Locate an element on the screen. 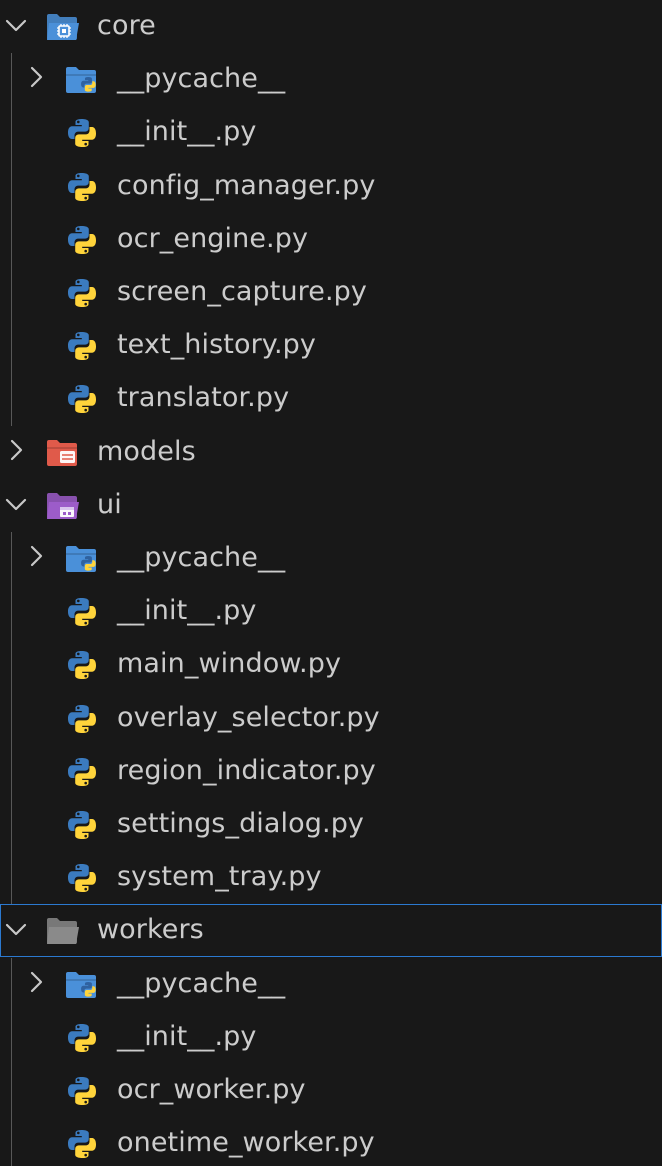 This screenshot has height=1166, width=662. tree-item-label: core is located at coordinates (126, 25).